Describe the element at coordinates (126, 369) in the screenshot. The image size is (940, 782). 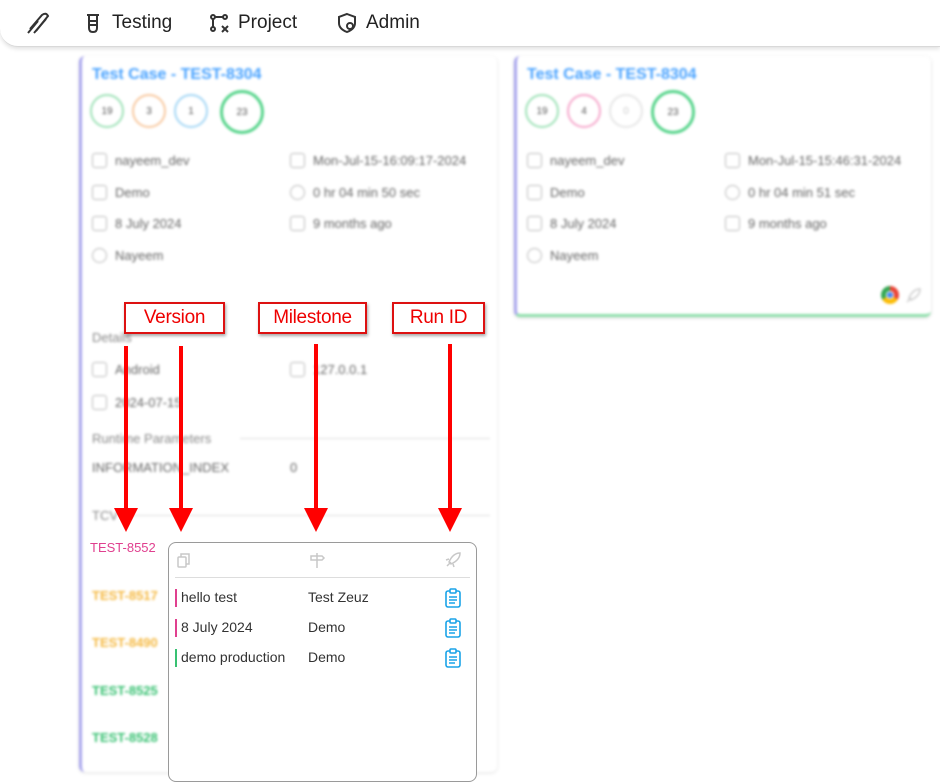
I see `detail-device: Android` at that location.